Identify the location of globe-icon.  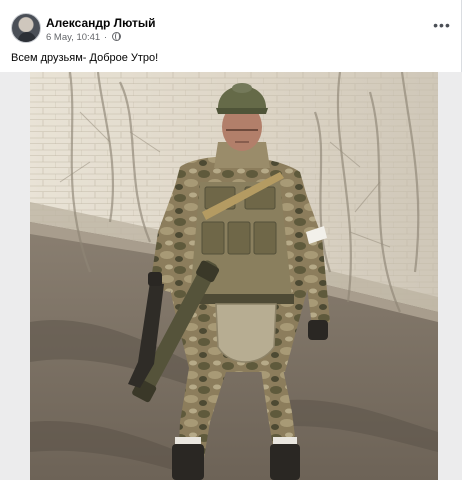
(116, 36).